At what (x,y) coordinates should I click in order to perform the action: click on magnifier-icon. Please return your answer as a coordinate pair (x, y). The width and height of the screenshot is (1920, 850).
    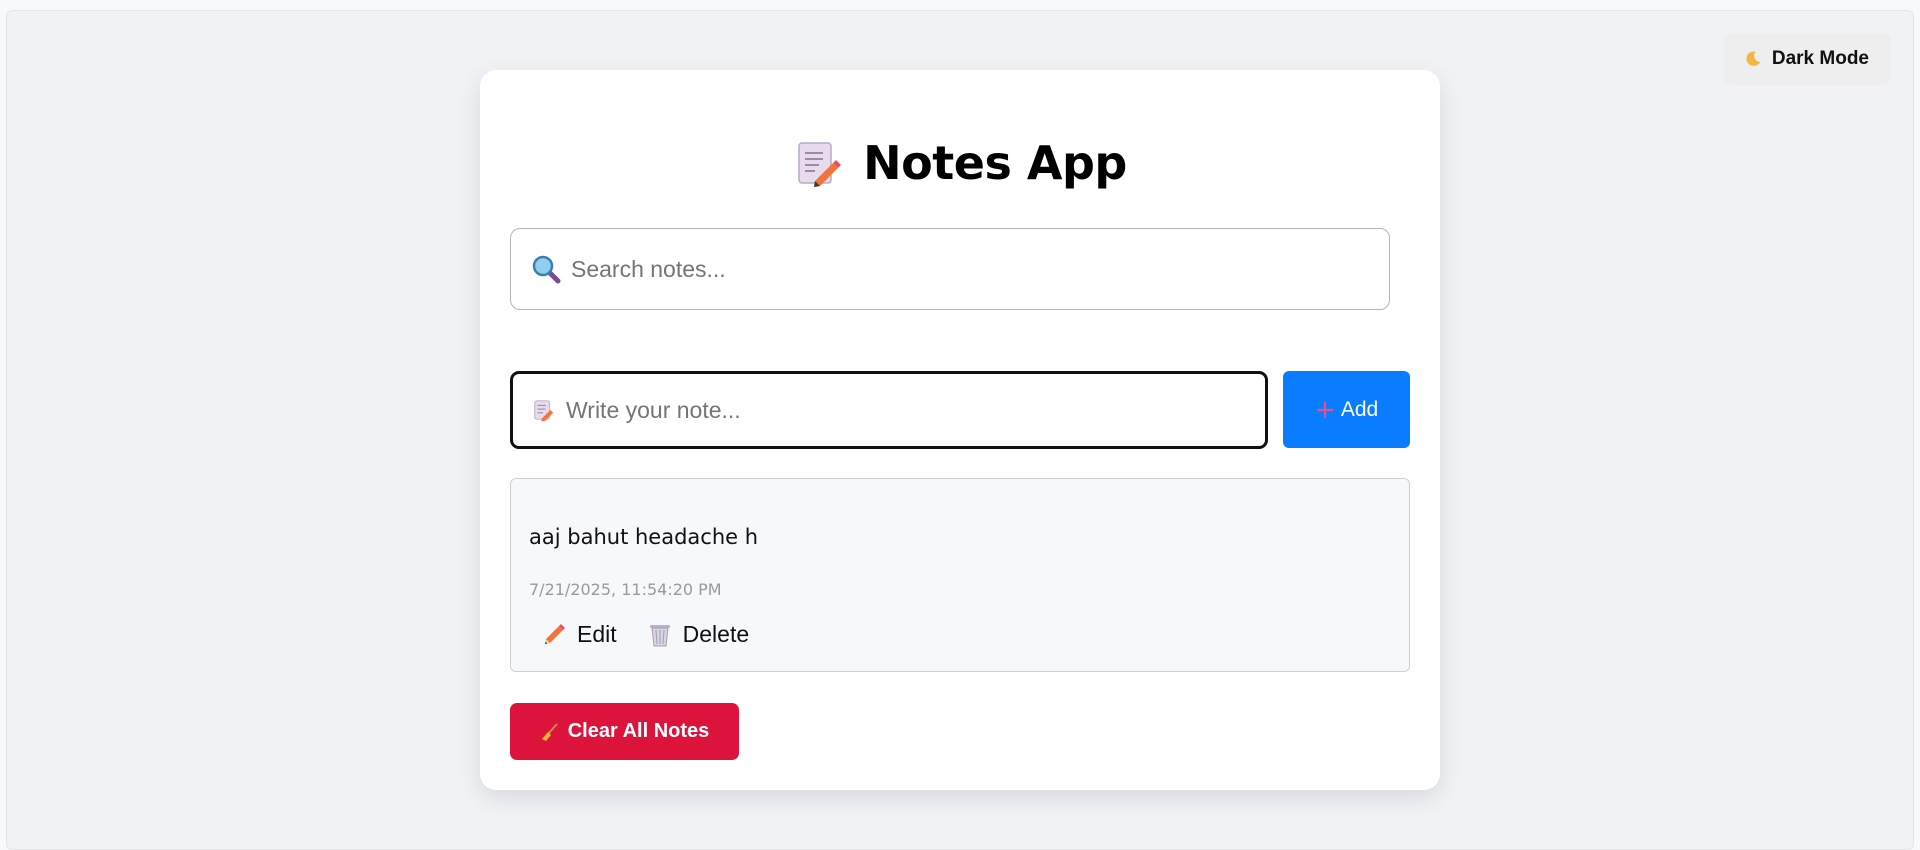
    Looking at the image, I should click on (546, 269).